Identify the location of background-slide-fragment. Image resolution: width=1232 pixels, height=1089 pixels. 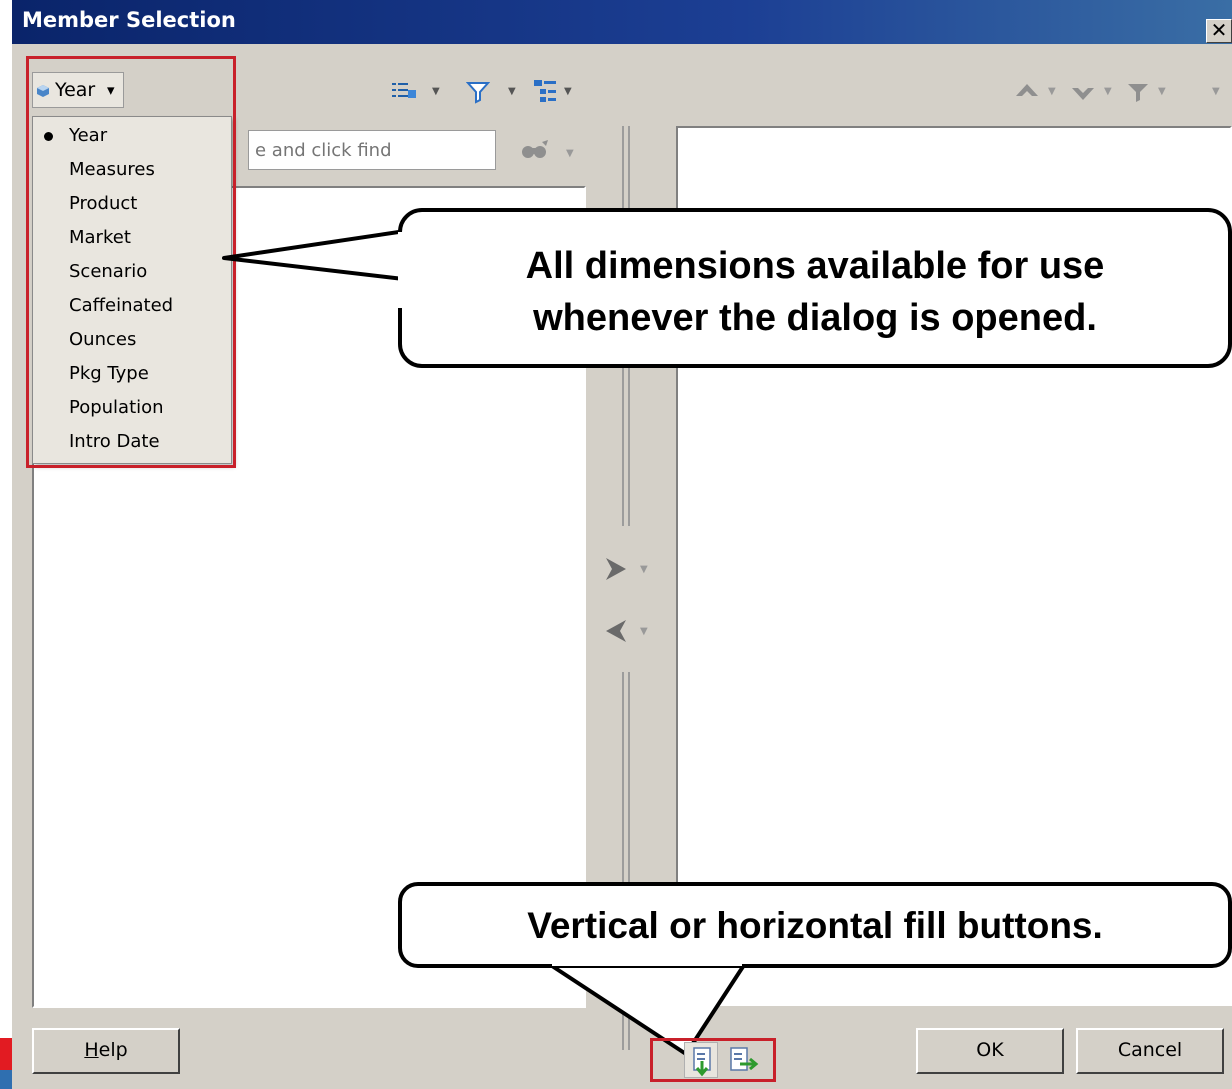
(6, 1054).